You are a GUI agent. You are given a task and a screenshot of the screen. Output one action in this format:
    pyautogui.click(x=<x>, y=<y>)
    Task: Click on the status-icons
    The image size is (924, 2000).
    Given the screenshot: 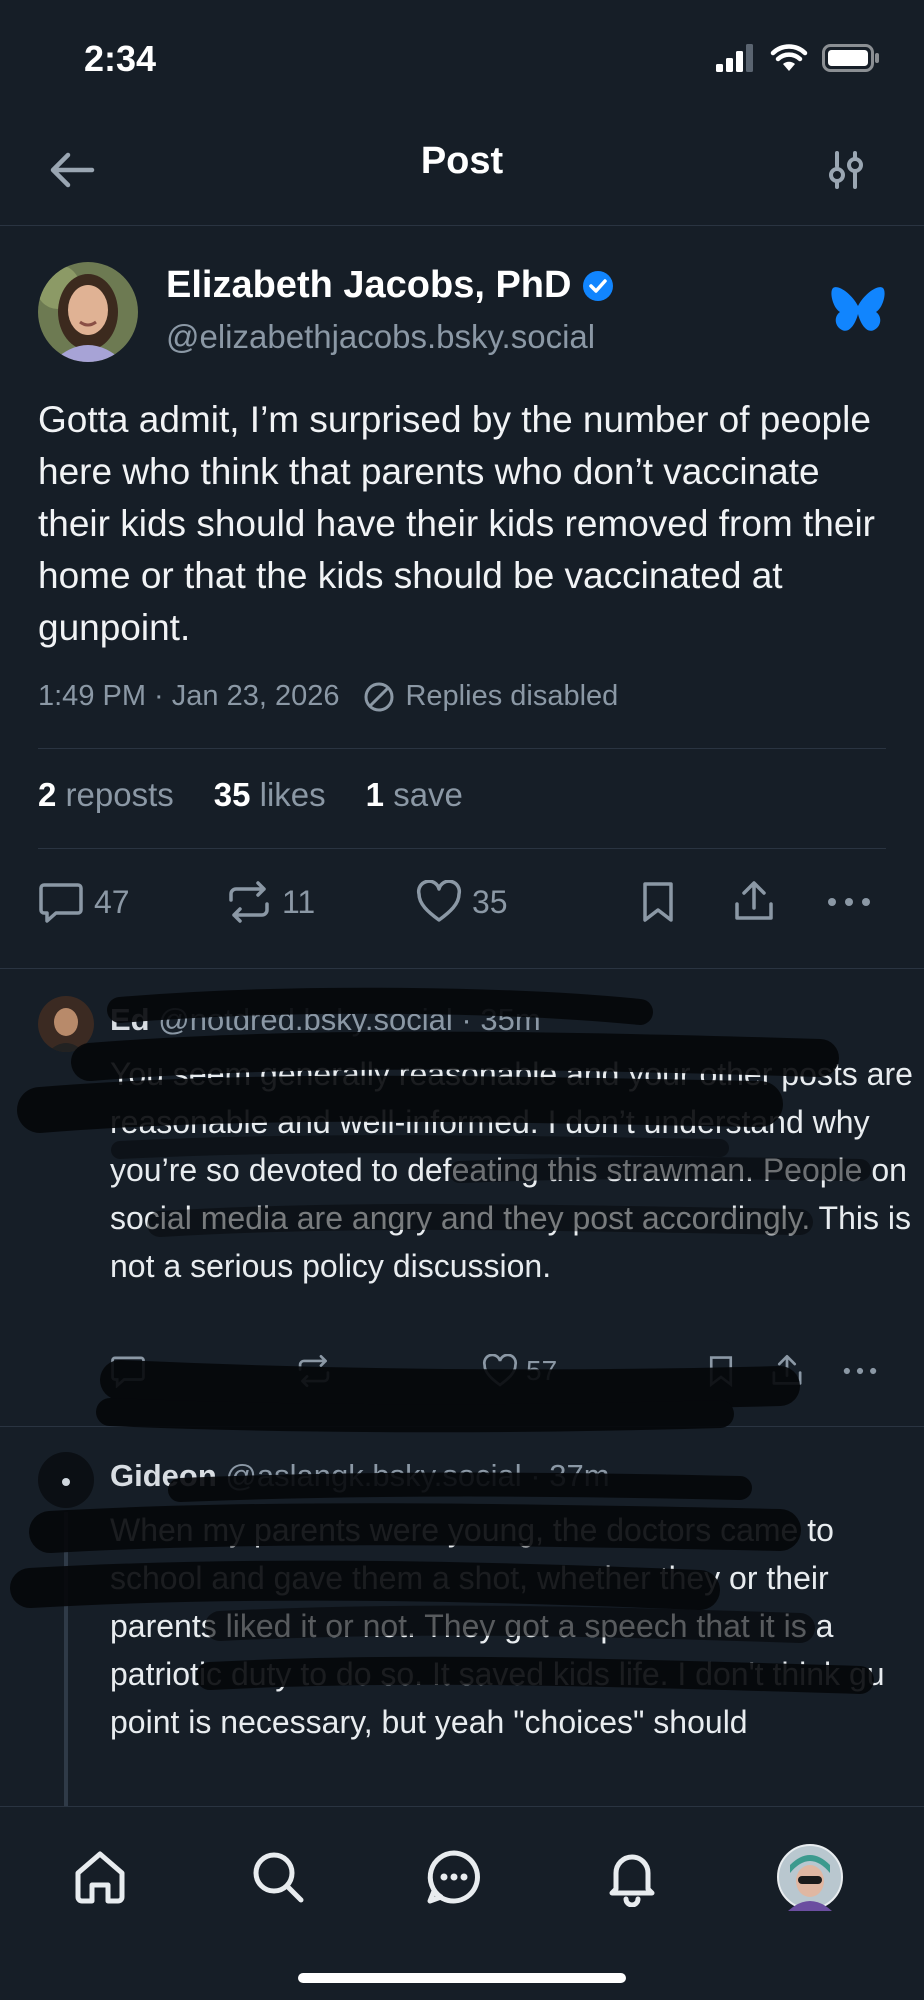 What is the action you would take?
    pyautogui.click(x=798, y=58)
    